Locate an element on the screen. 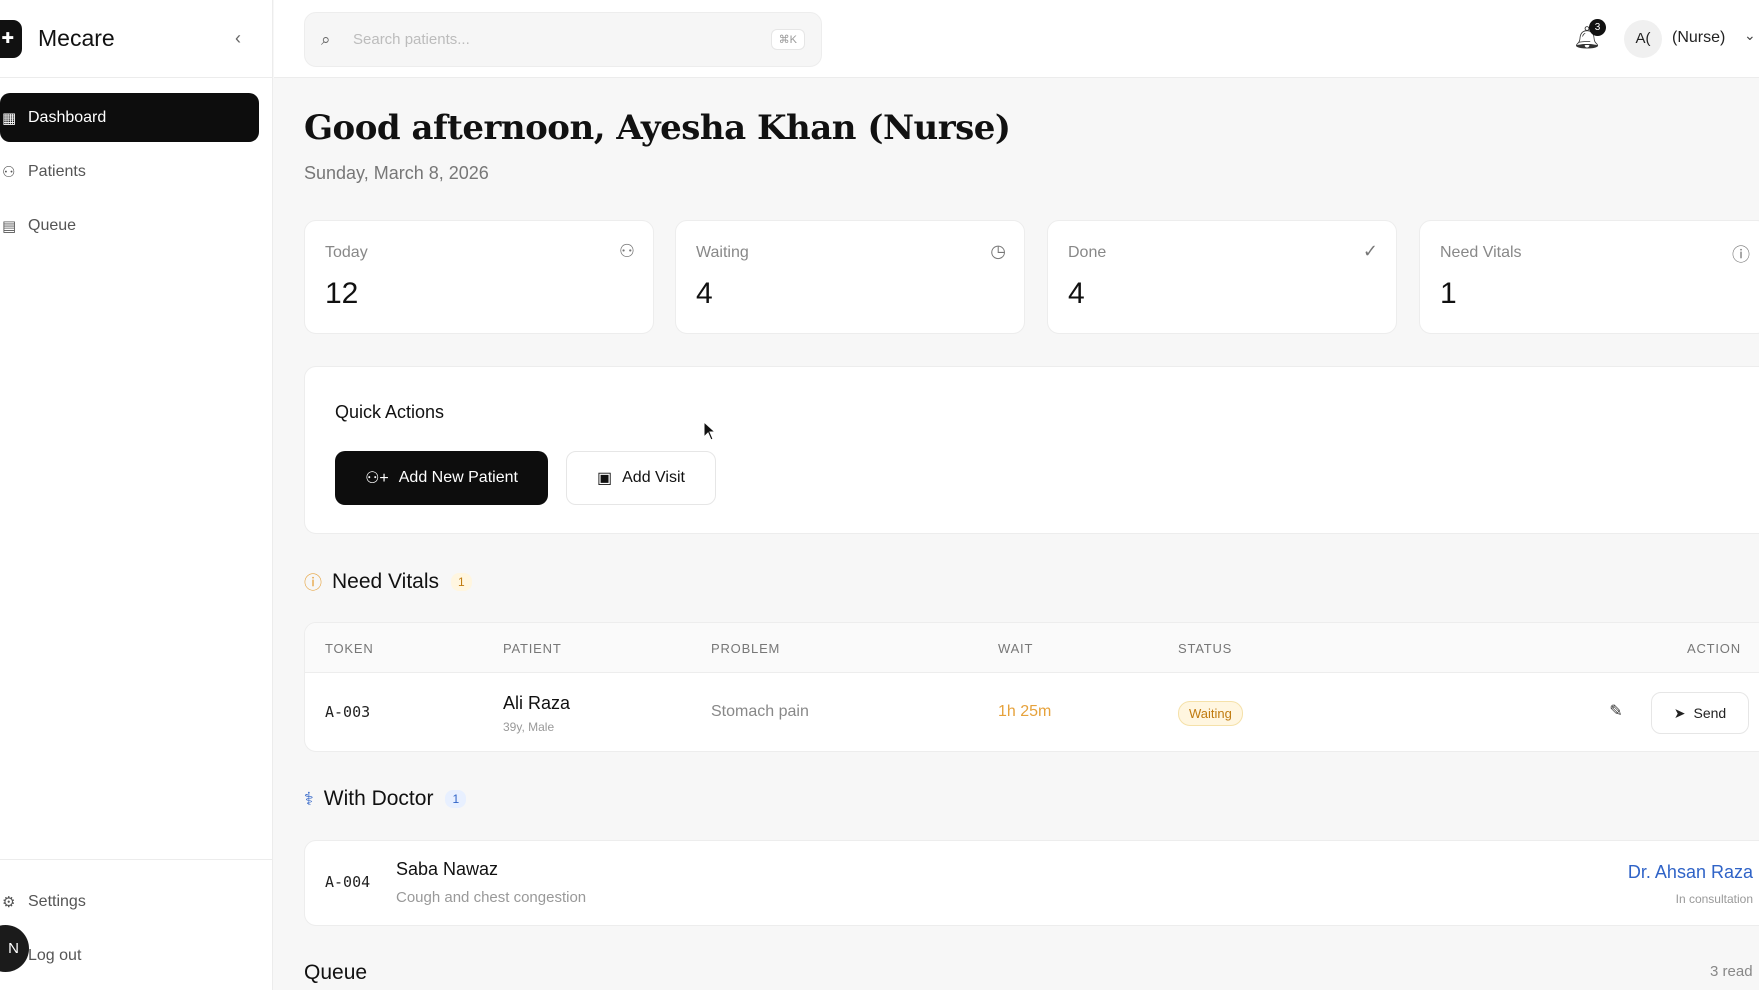 This screenshot has height=990, width=1759. sidebar-item-label: Patients is located at coordinates (57, 171).